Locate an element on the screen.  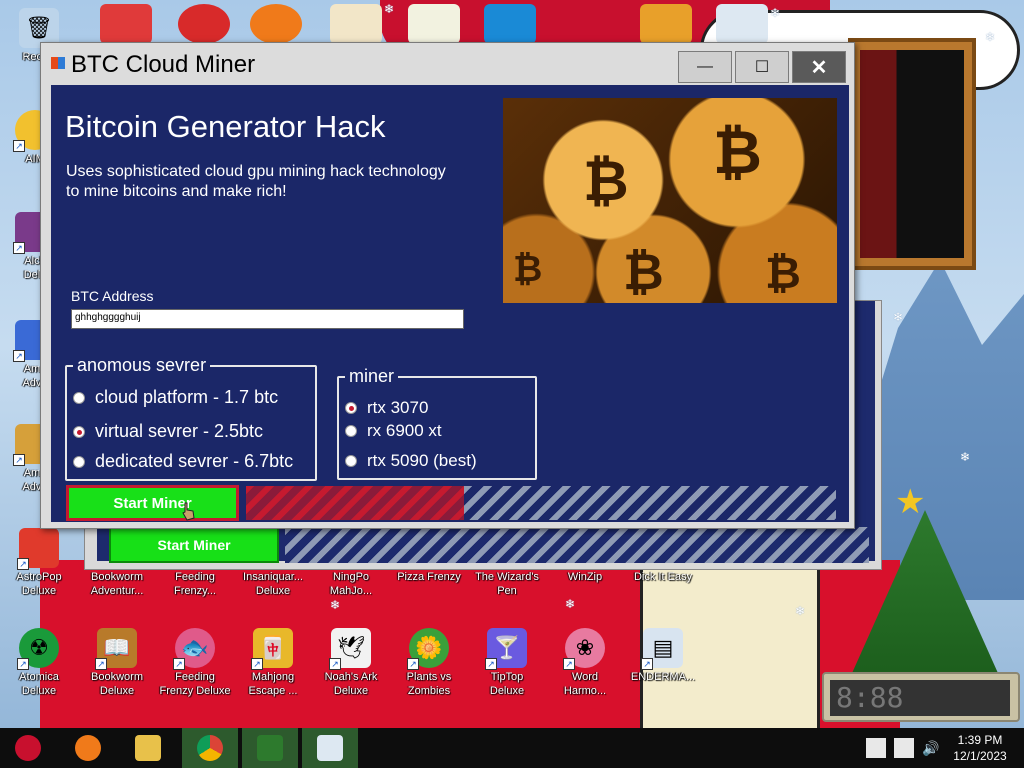
radio-rx-6900xt: rx 6900 xt is located at coordinates (393, 431).